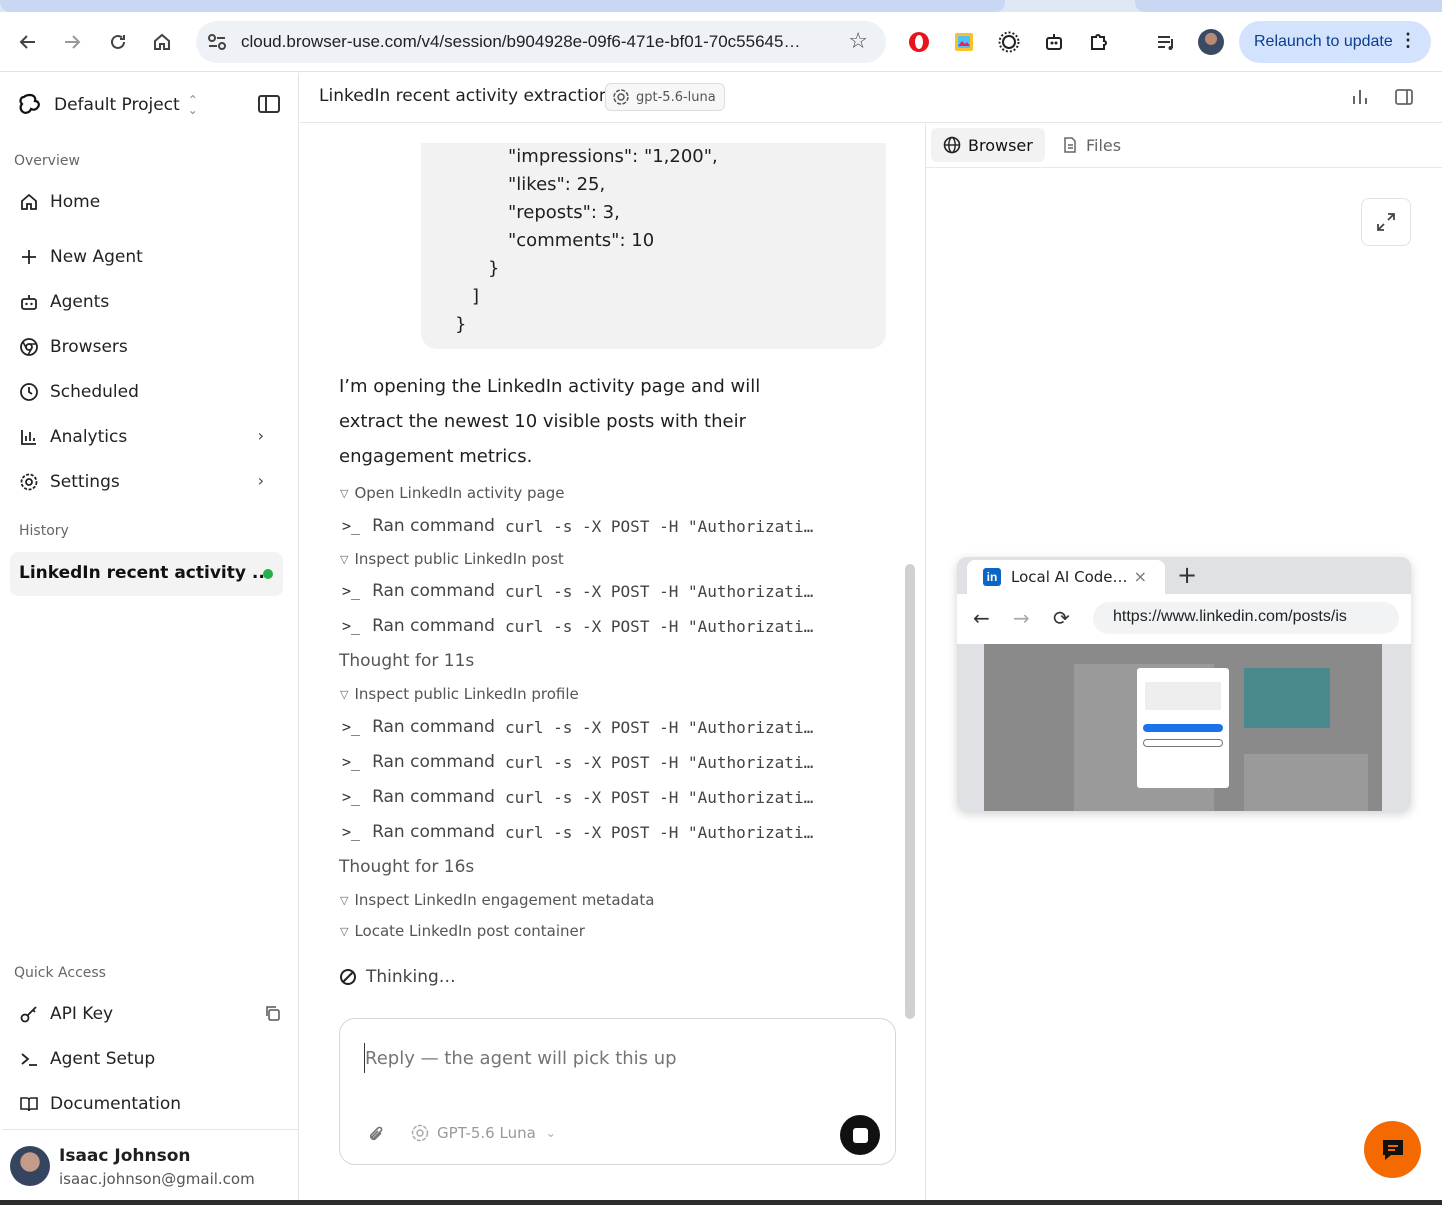  I want to click on paperclip-icon, so click(376, 1134).